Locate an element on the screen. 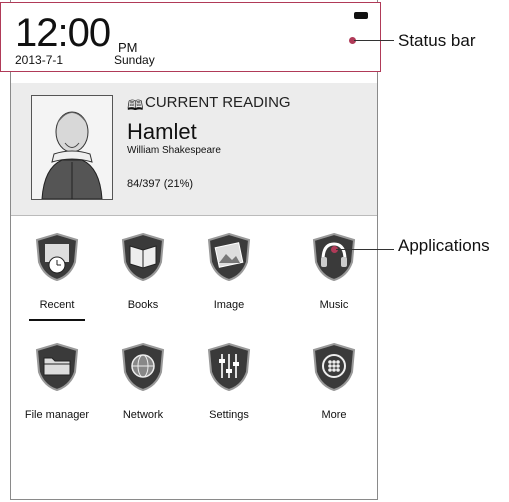  status-callout-label: Status bar is located at coordinates (437, 40).